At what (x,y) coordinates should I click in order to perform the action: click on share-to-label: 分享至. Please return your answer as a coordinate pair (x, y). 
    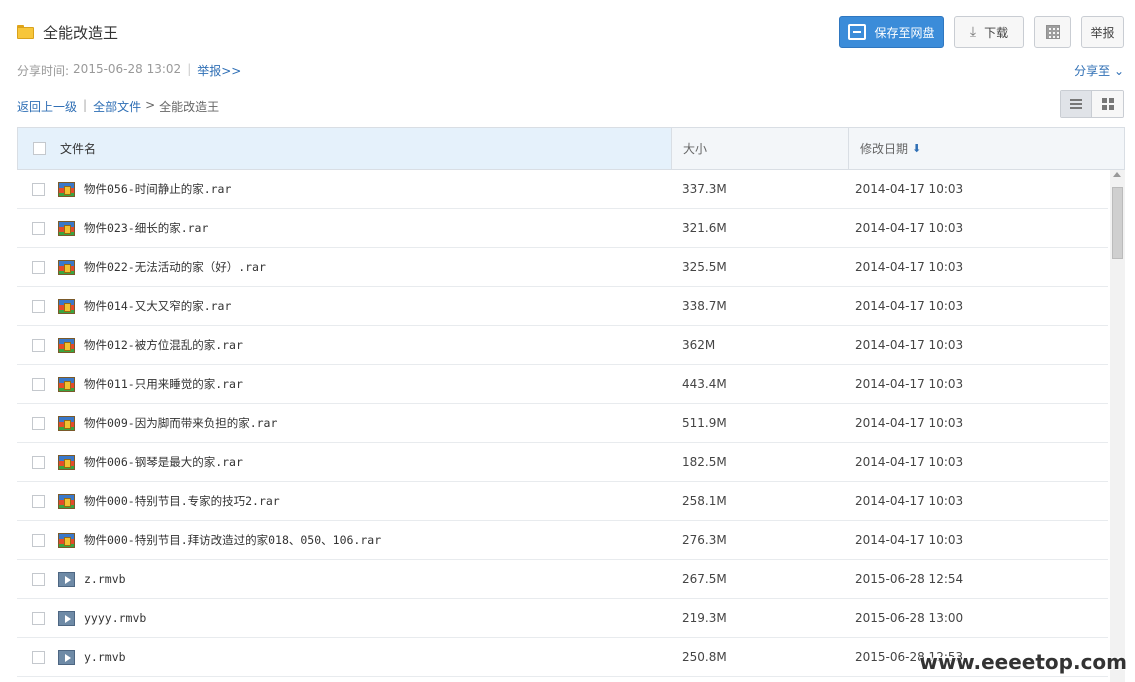
    Looking at the image, I should click on (1092, 71).